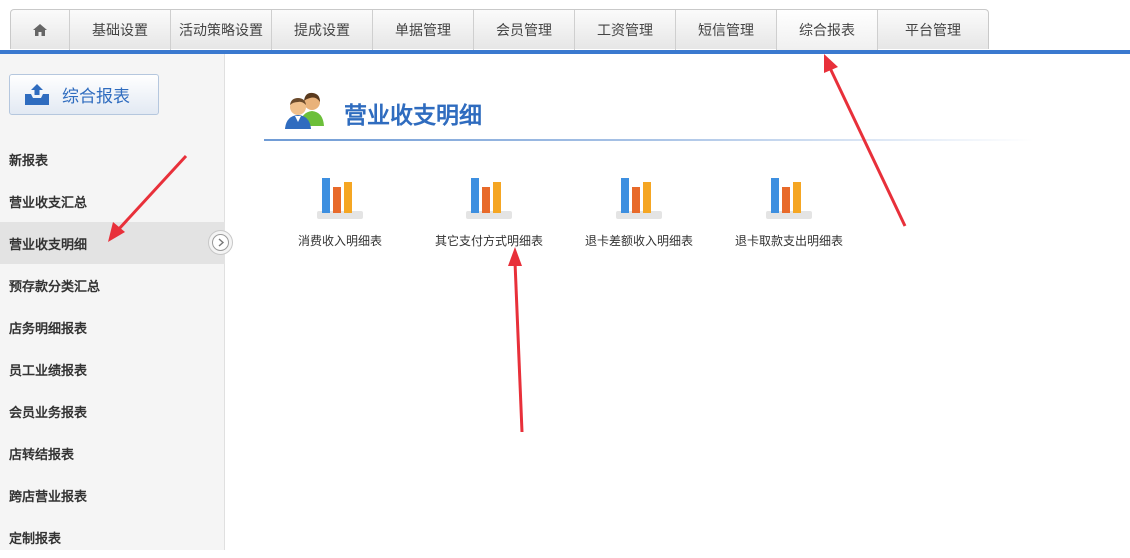  I want to click on nav-item-document-management: 单据管理, so click(423, 30).